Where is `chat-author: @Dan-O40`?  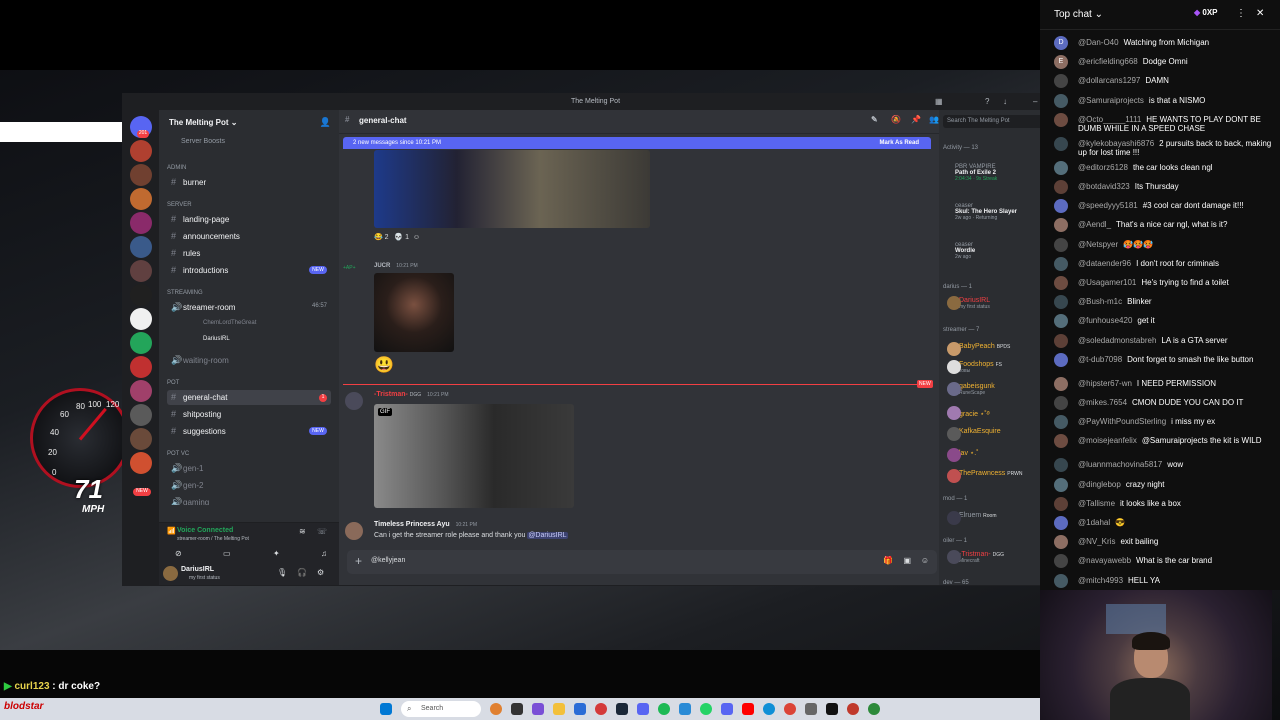 chat-author: @Dan-O40 is located at coordinates (1098, 42).